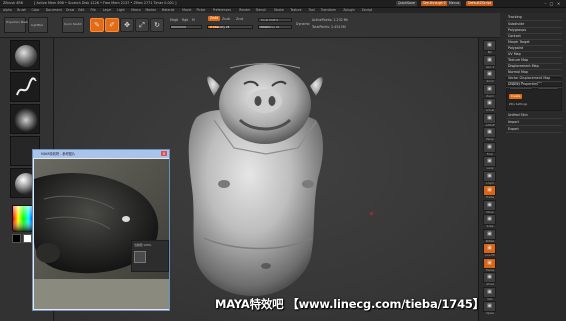 The image size is (566, 321). I want to click on projection-master-button: Projection Master, so click(17, 25).